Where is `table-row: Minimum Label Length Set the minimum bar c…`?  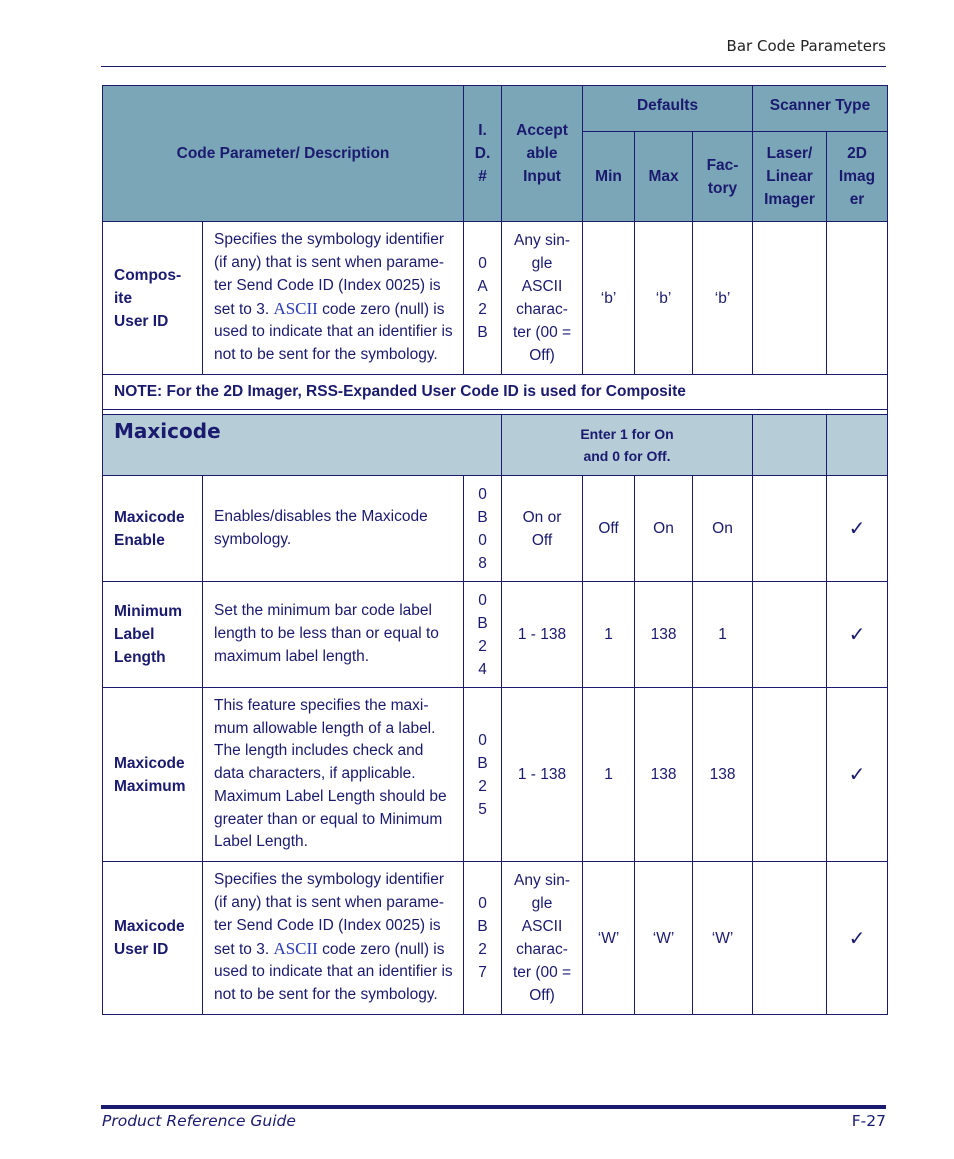
table-row: Minimum Label Length Set the minimum bar c… is located at coordinates (495, 634).